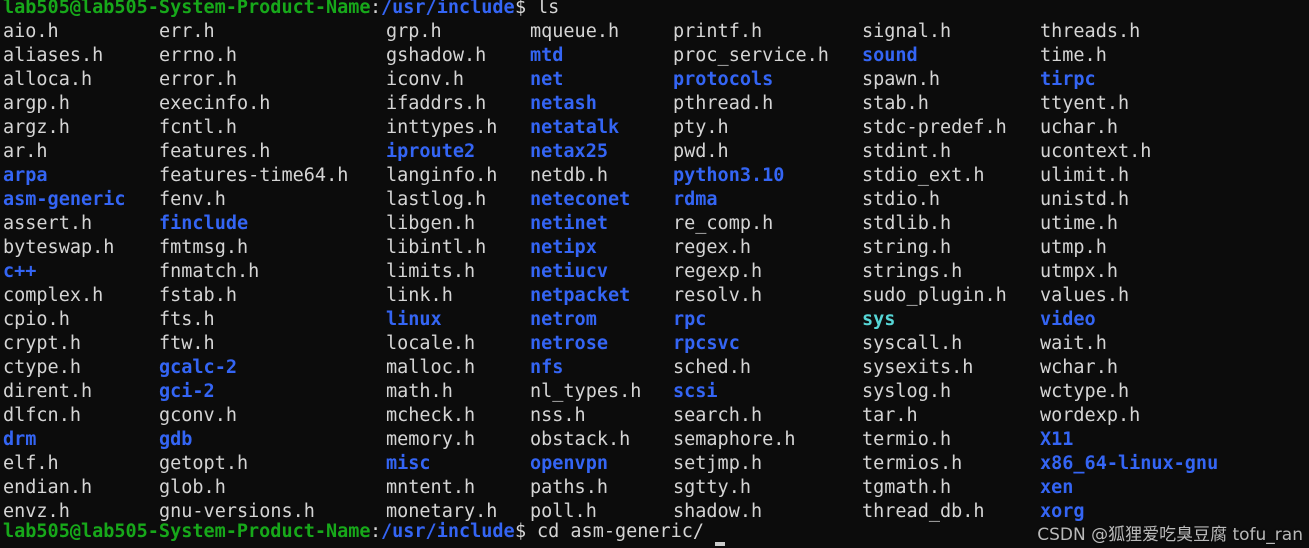 Image resolution: width=1309 pixels, height=548 pixels. What do you see at coordinates (436, 247) in the screenshot?
I see `ls-entry-file: libintl.h` at bounding box center [436, 247].